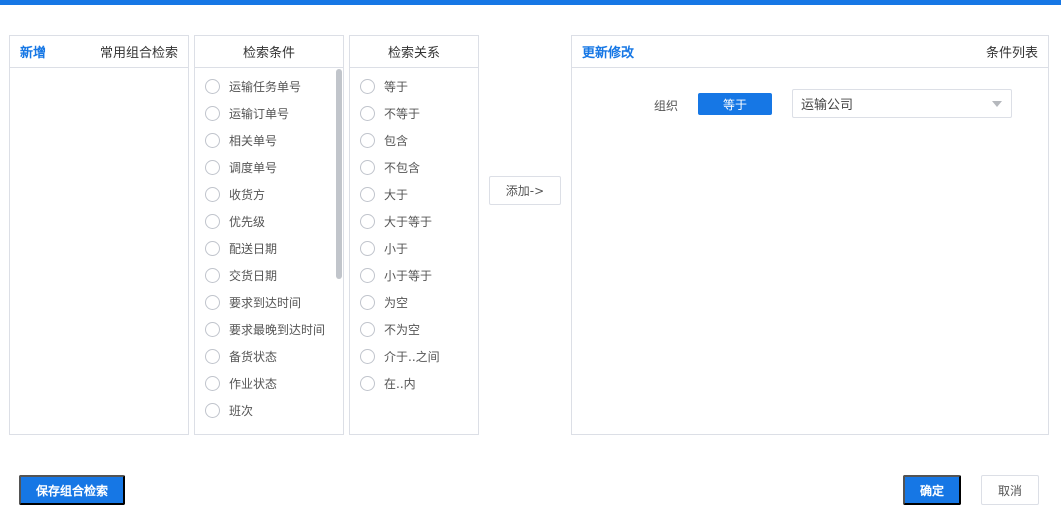 This screenshot has width=1061, height=506. Describe the element at coordinates (902, 103) in the screenshot. I see `condition-value-select: 运输公司` at that location.